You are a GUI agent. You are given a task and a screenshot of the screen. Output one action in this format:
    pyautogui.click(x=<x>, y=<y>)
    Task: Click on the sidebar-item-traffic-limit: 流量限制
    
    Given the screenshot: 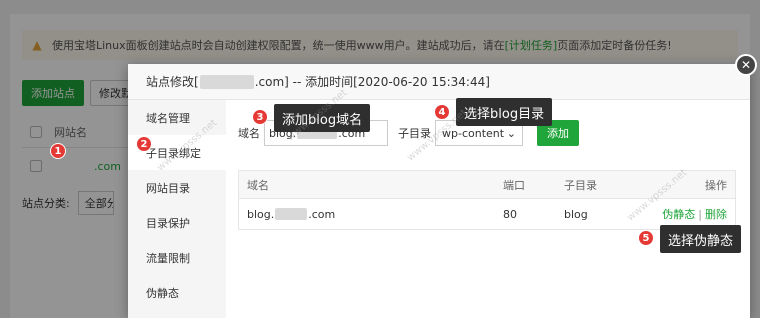 What is the action you would take?
    pyautogui.click(x=177, y=257)
    